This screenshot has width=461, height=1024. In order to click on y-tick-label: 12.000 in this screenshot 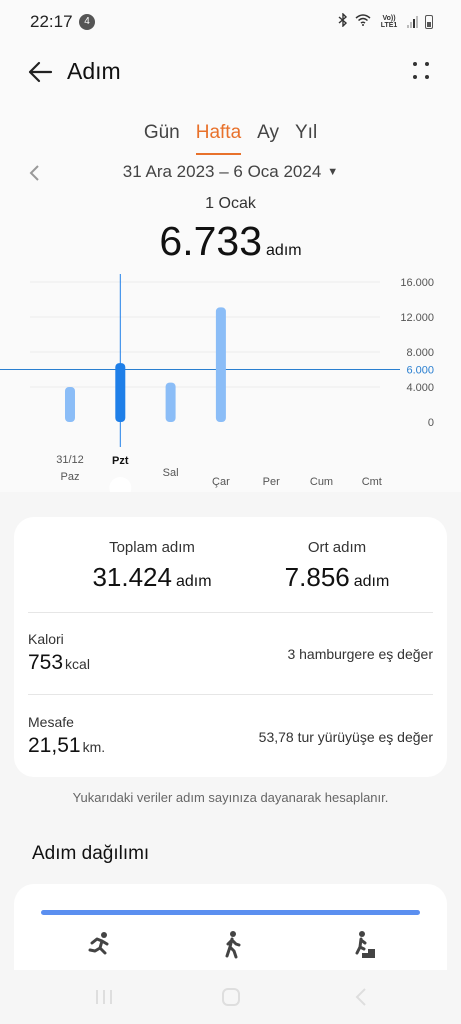, I will do `click(417, 318)`.